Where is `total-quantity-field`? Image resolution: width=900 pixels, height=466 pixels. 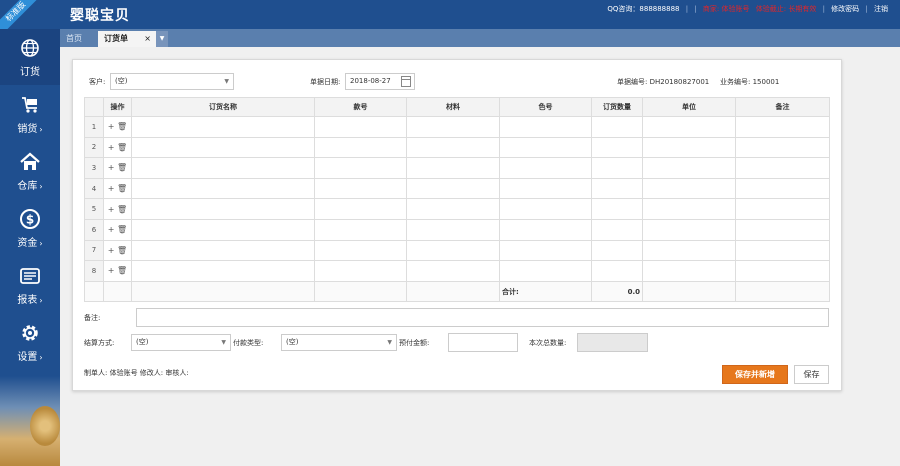
total-quantity-field is located at coordinates (612, 342).